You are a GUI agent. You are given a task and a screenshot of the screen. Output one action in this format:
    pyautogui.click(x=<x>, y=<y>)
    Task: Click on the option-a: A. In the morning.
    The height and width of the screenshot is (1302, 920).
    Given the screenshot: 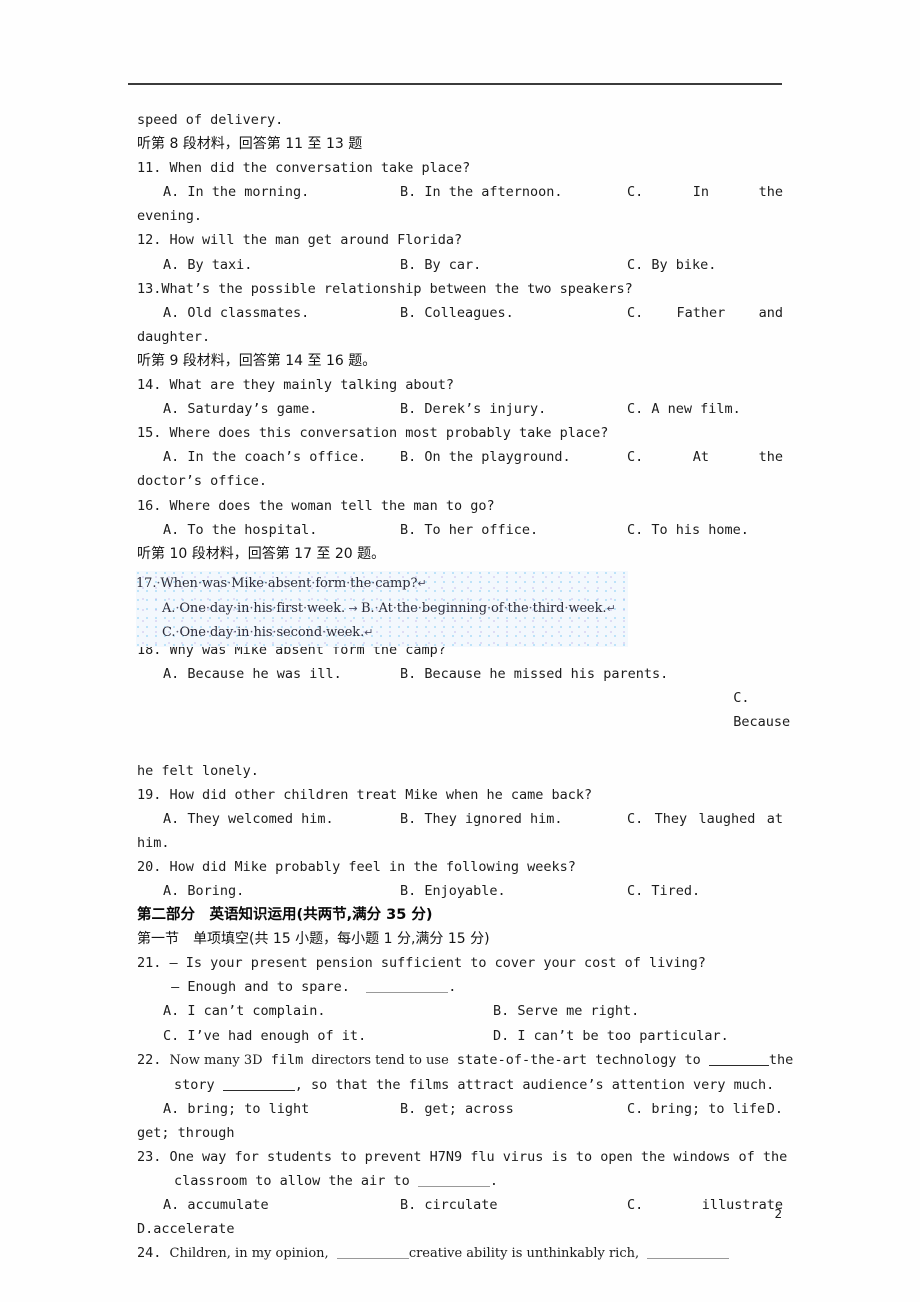 What is the action you would take?
    pyautogui.click(x=281, y=192)
    